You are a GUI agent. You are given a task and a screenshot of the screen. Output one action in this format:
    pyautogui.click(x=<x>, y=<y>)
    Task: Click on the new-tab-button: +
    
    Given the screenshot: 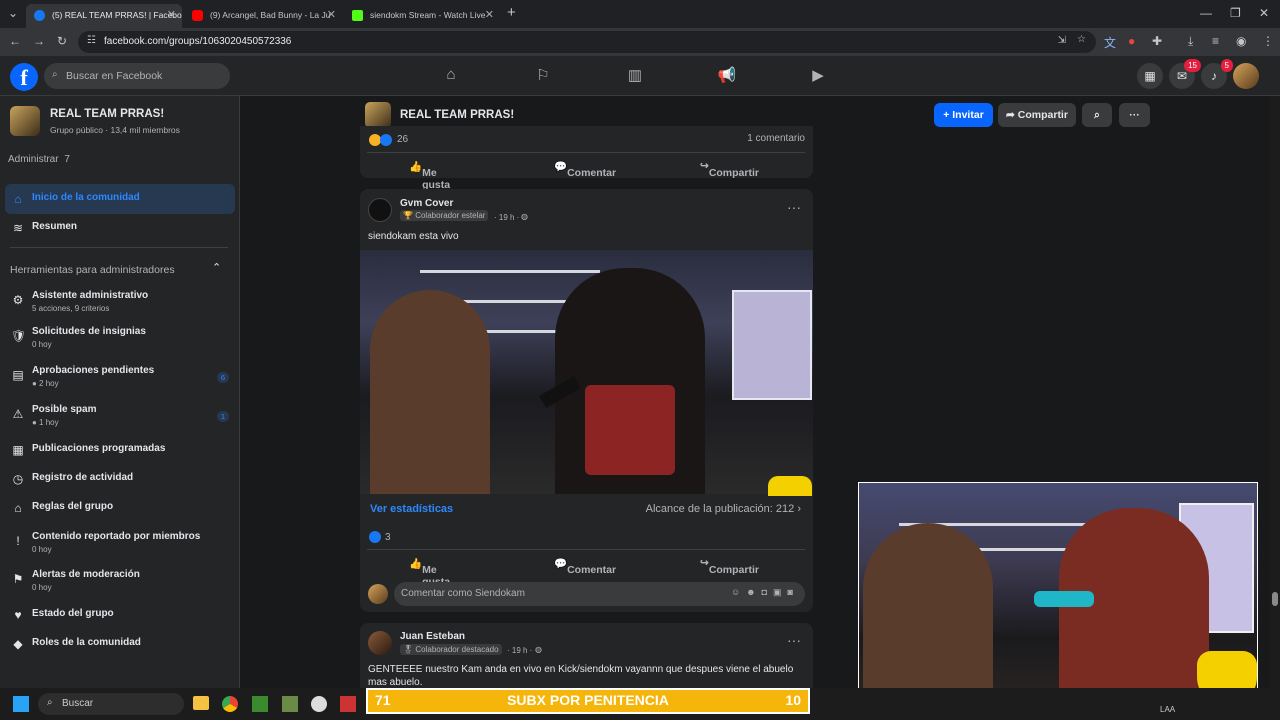 What is the action you would take?
    pyautogui.click(x=511, y=12)
    